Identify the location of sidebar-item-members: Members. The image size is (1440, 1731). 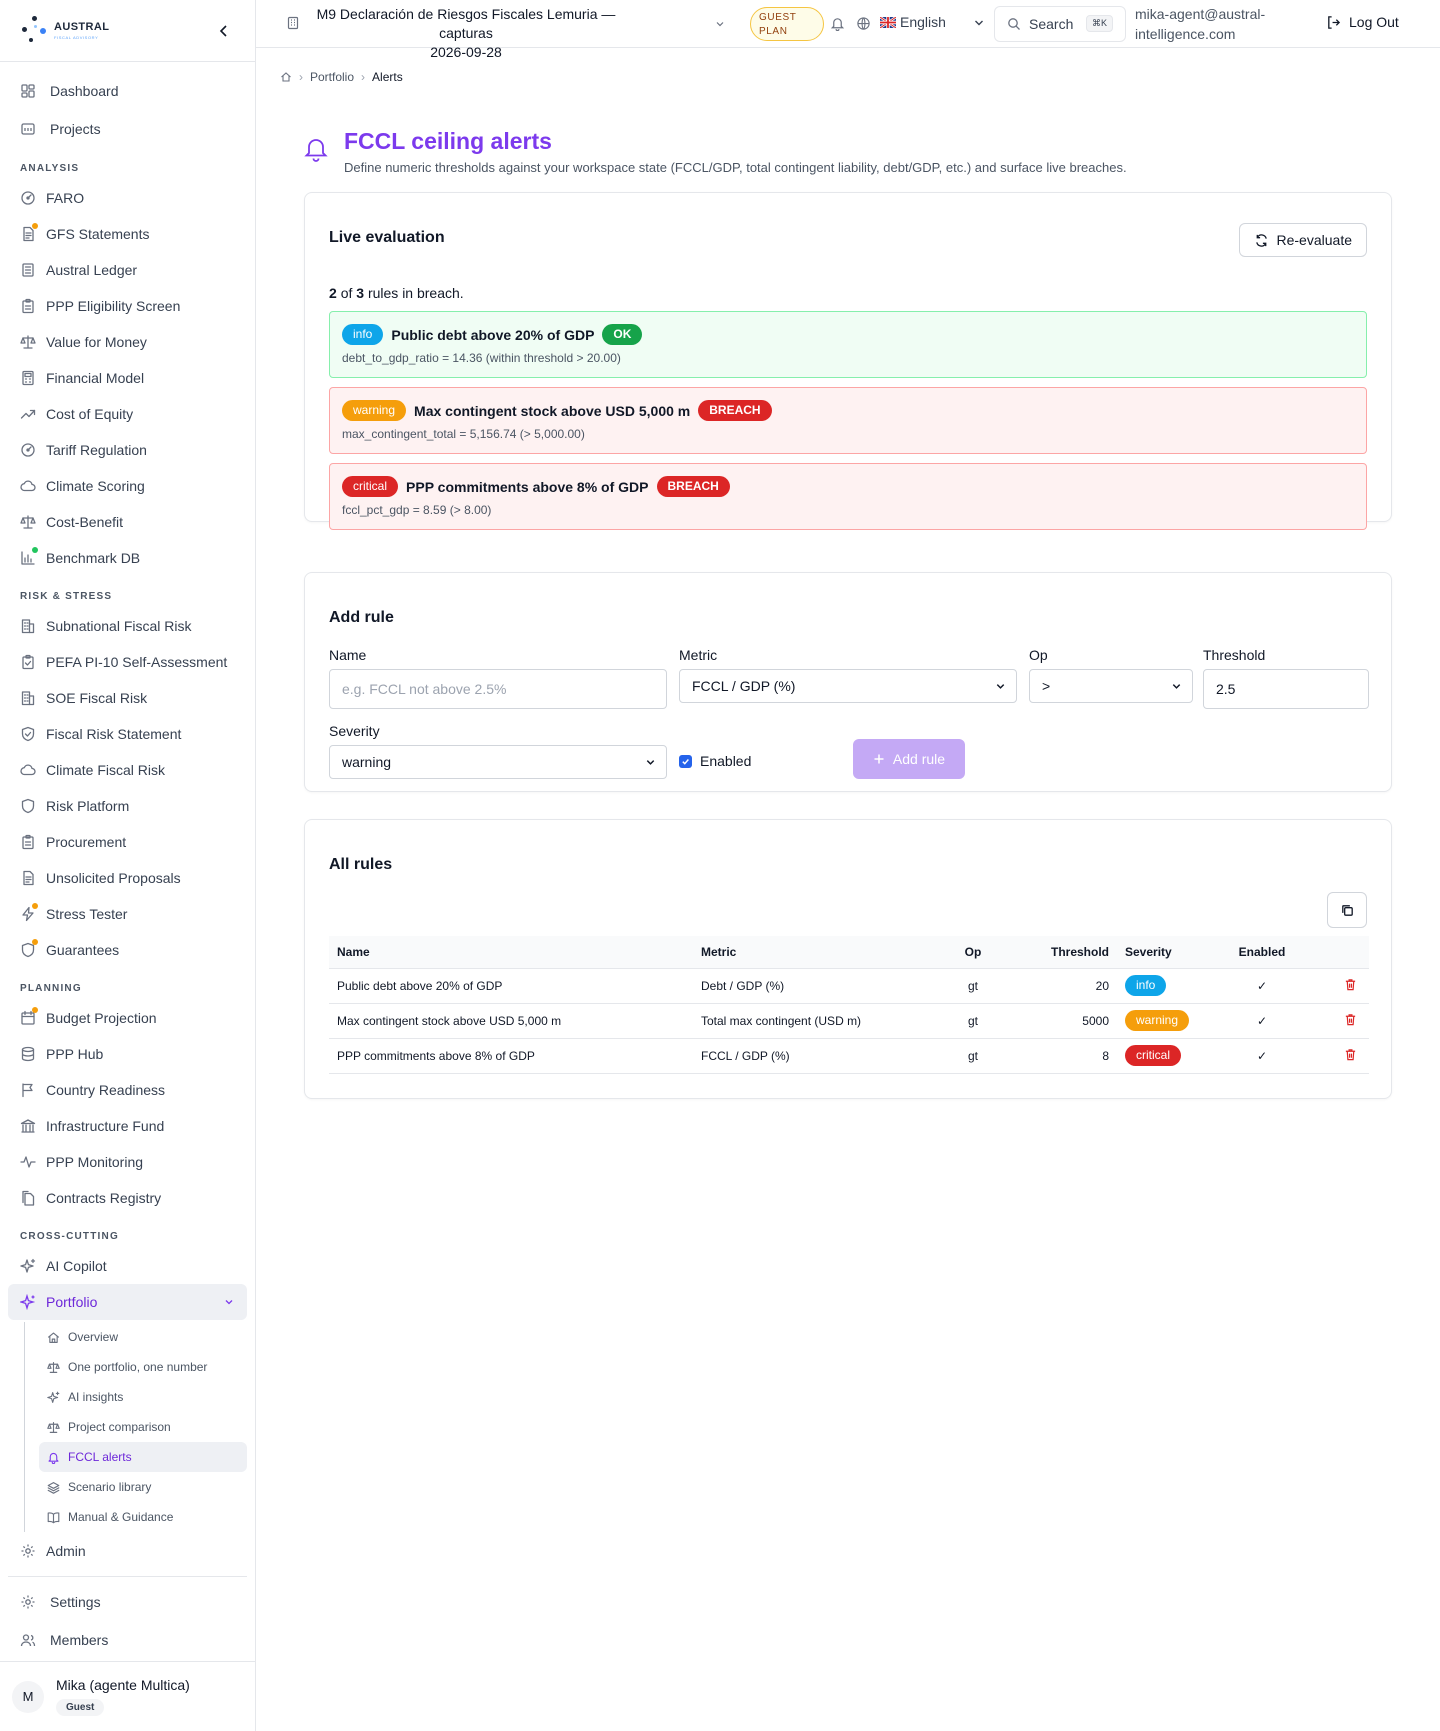
(127, 1640).